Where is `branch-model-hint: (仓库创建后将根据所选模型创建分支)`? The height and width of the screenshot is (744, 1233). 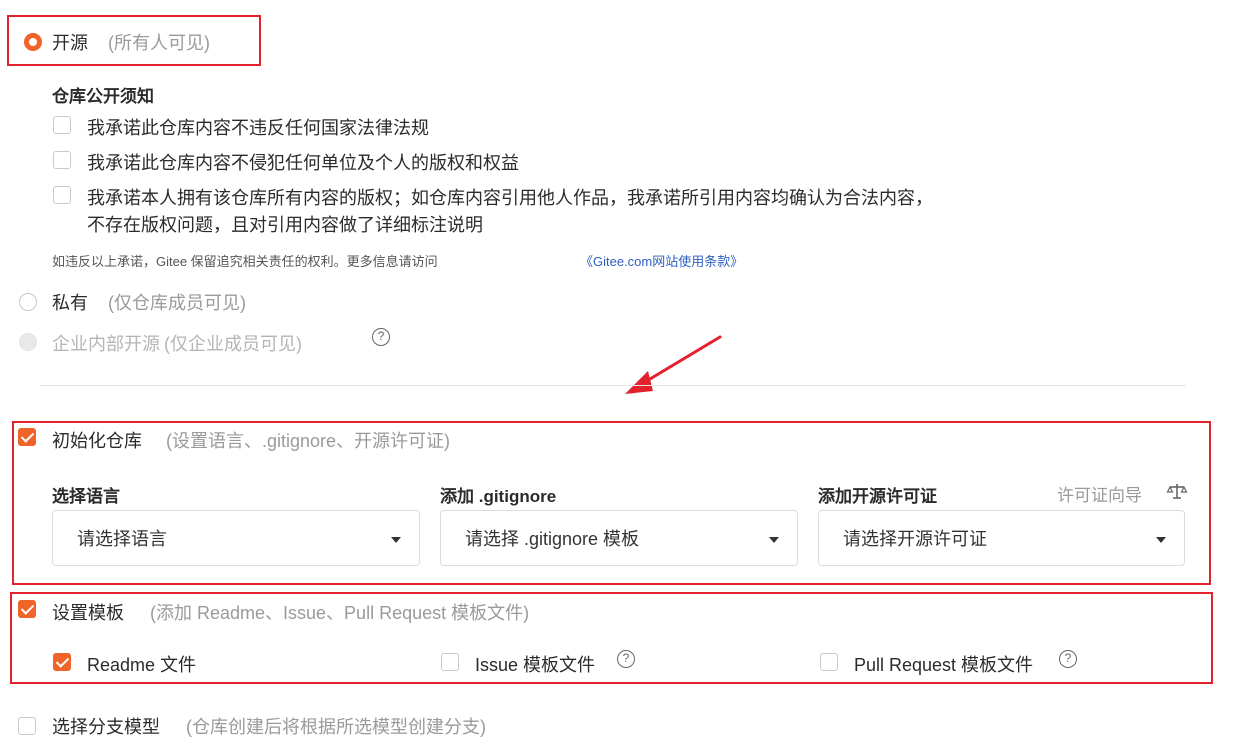
branch-model-hint: (仓库创建后将根据所选模型创建分支) is located at coordinates (336, 727).